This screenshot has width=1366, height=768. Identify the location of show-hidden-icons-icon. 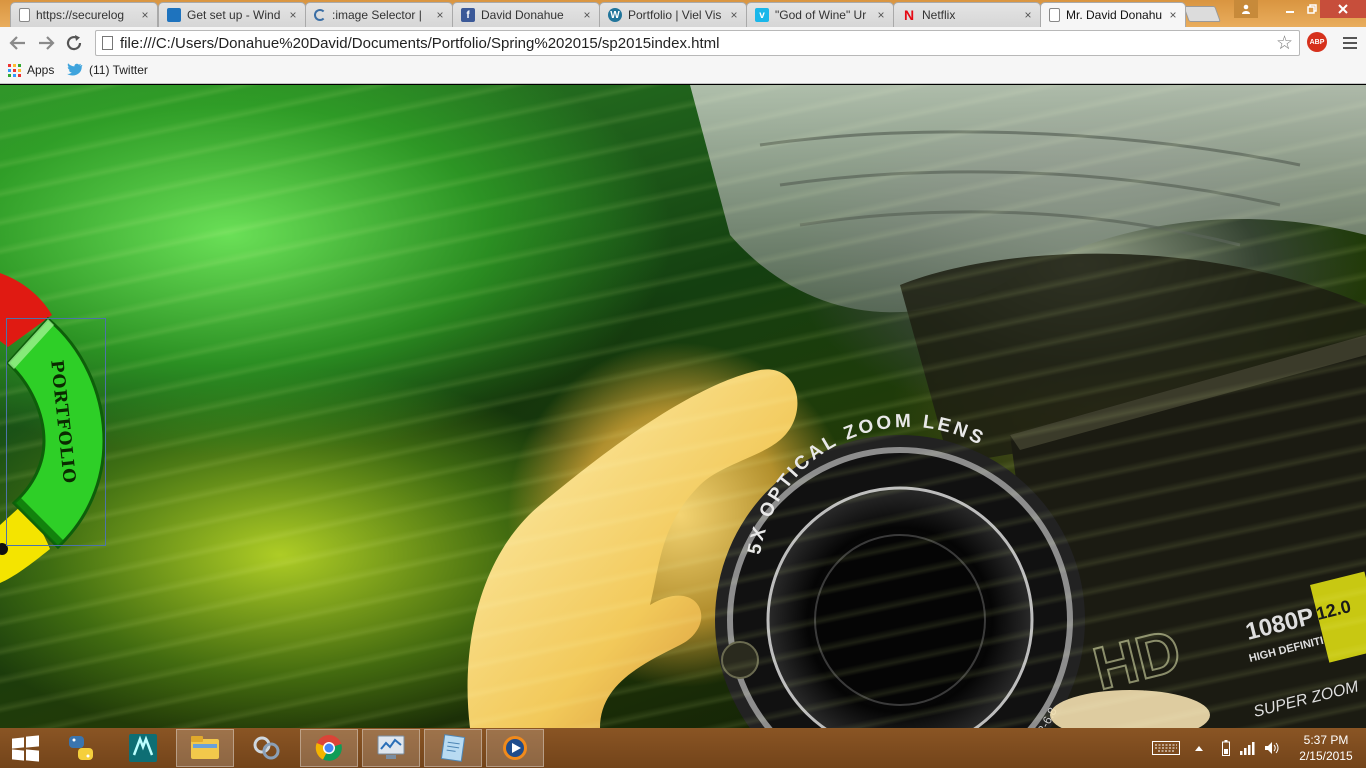
(1199, 748).